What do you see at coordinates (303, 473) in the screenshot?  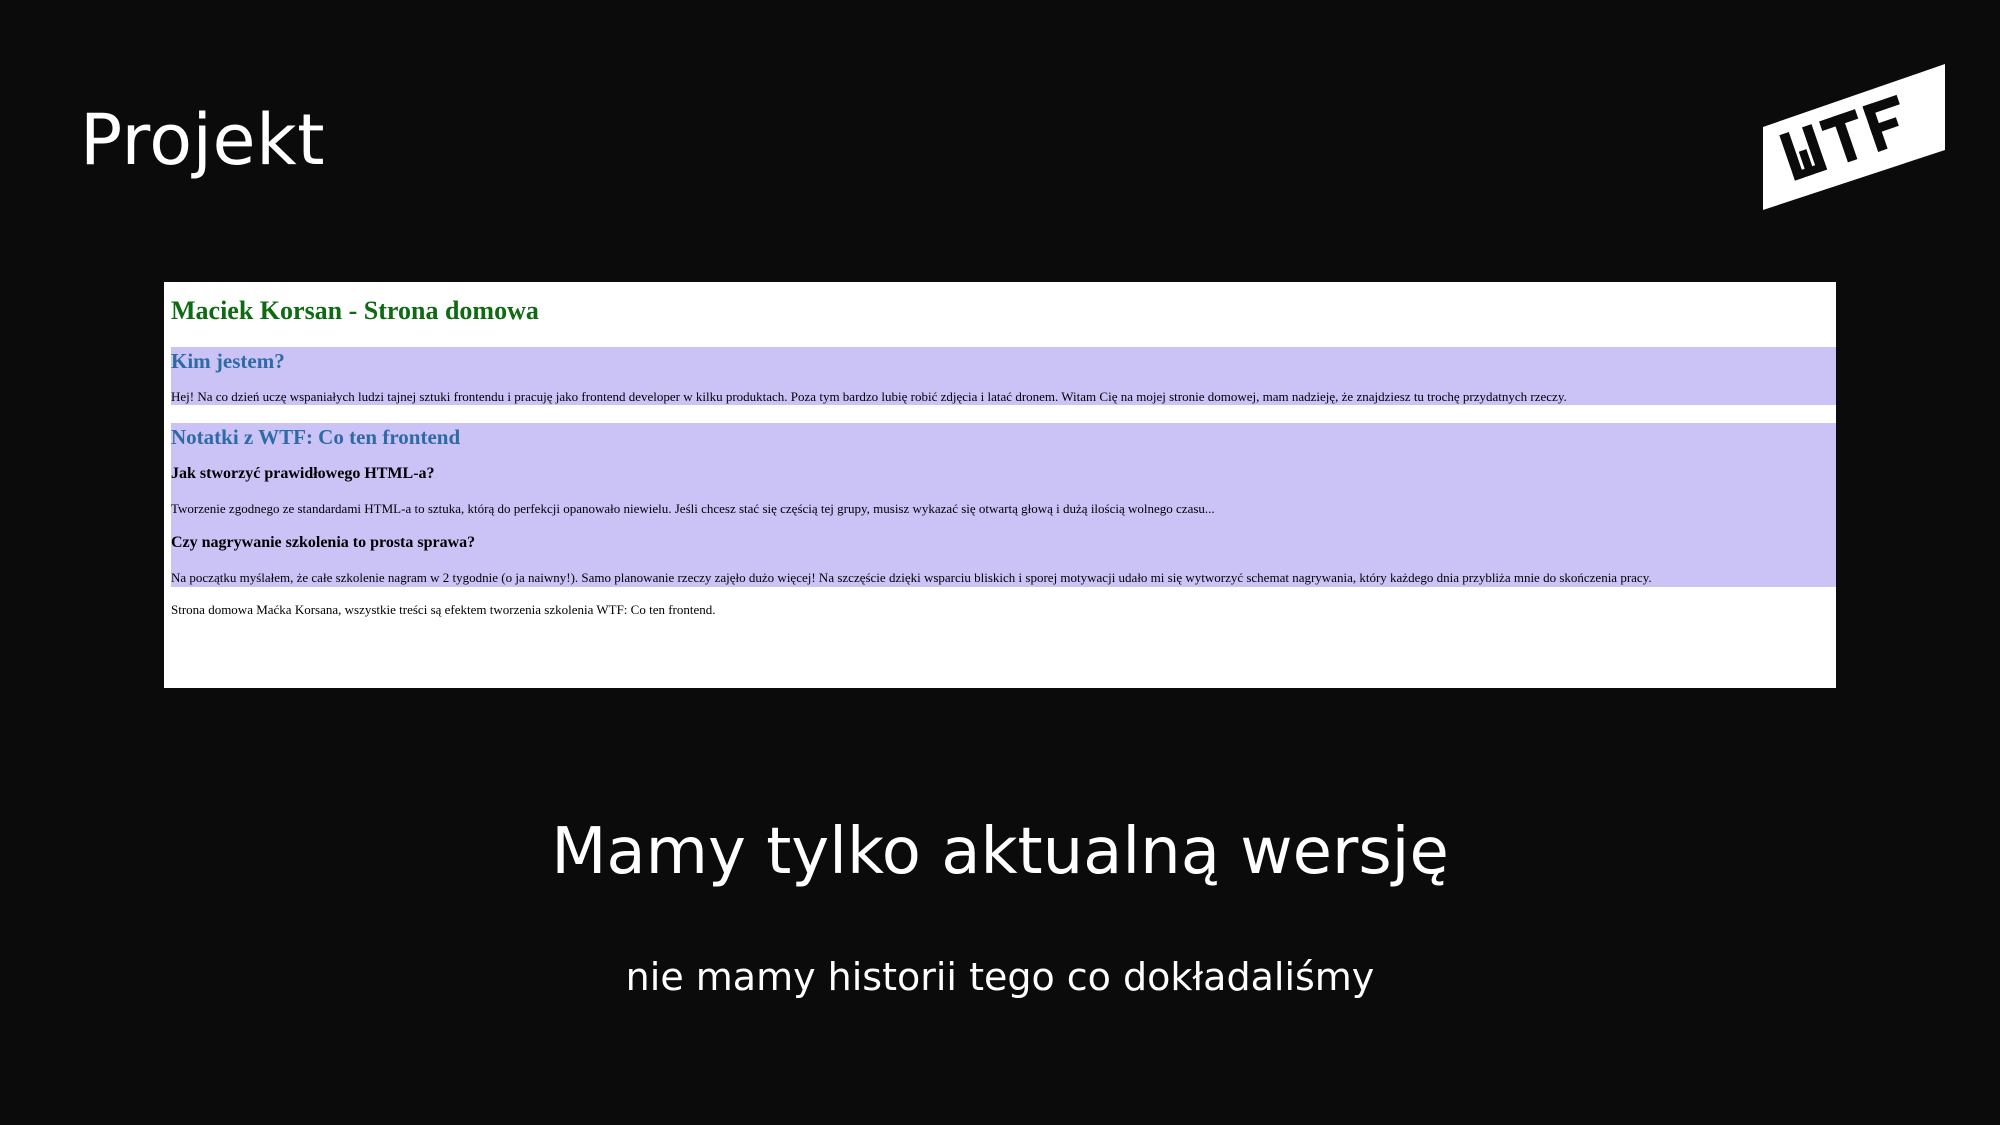 I see `note-1-heading: Jak stworzyć prawidłowego HTML-a?` at bounding box center [303, 473].